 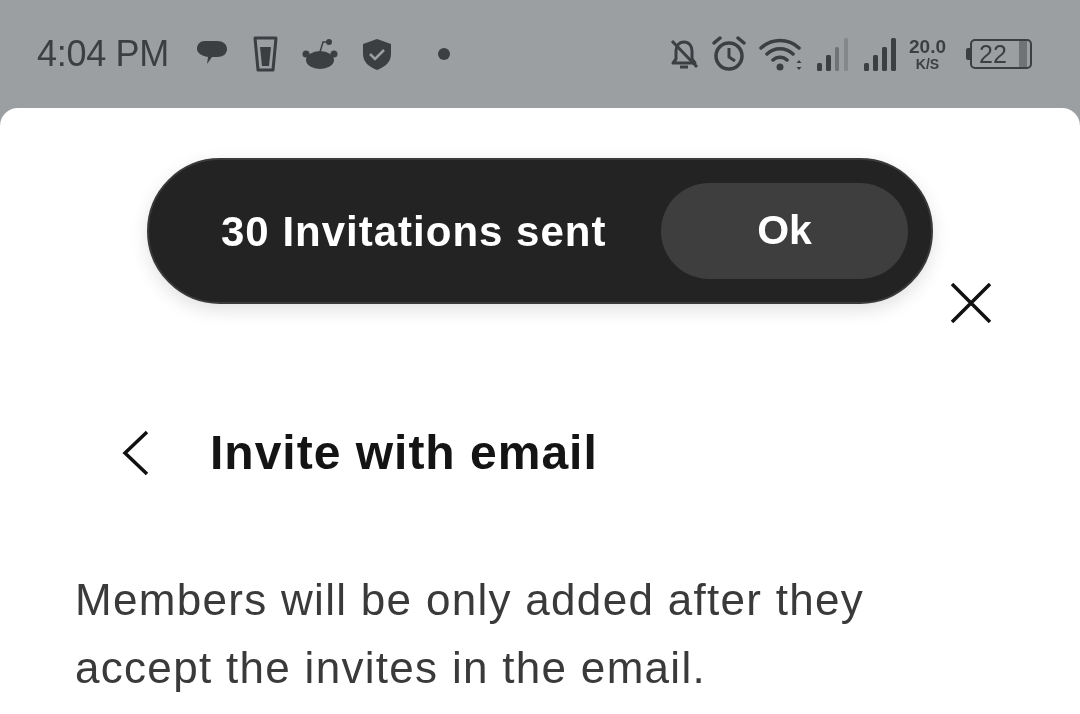 What do you see at coordinates (443, 54) in the screenshot?
I see `dot-icon` at bounding box center [443, 54].